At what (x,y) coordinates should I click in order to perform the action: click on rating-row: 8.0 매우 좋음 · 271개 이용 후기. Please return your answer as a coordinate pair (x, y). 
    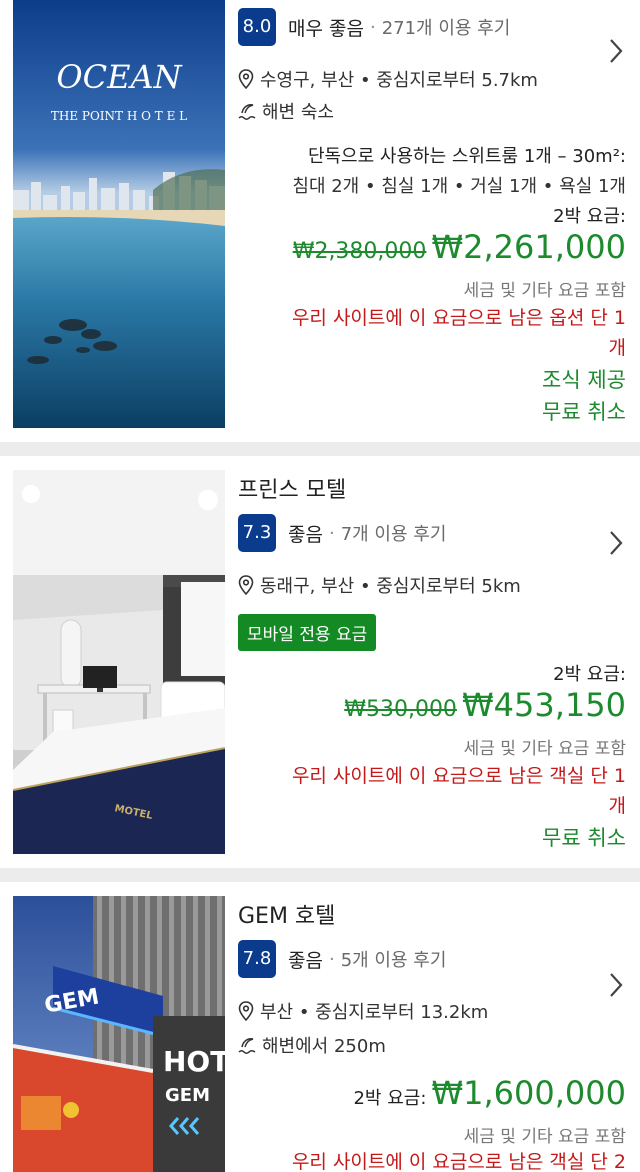
    Looking at the image, I should click on (432, 27).